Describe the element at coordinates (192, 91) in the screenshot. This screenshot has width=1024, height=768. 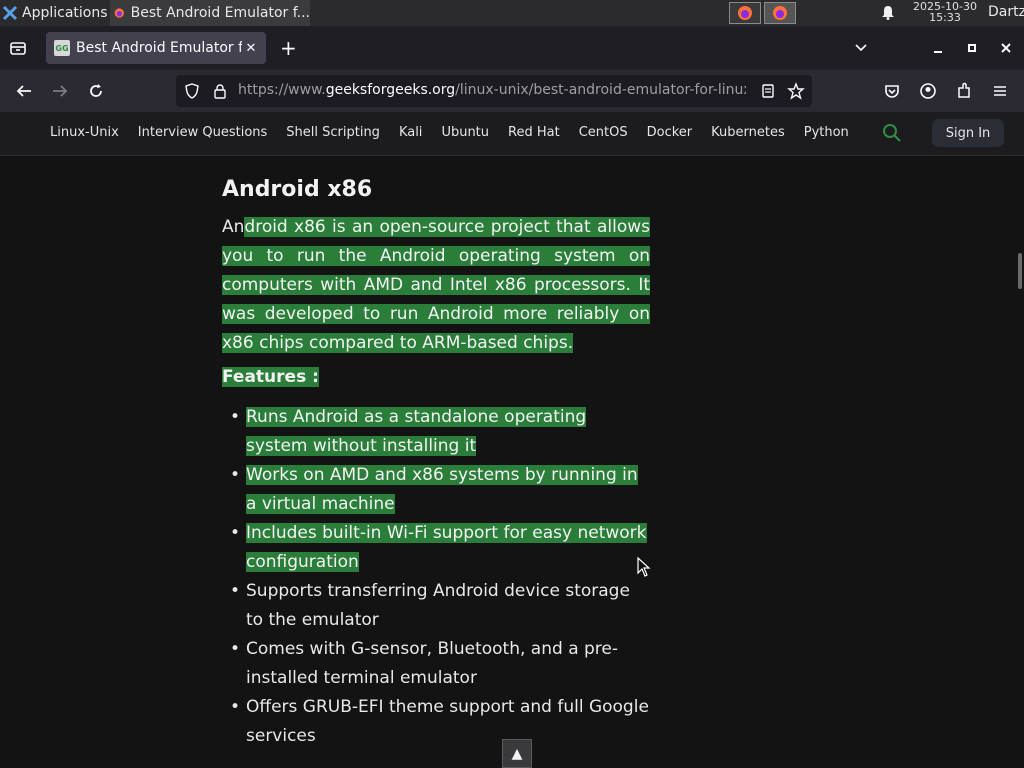
I see `tracking-shield-icon` at that location.